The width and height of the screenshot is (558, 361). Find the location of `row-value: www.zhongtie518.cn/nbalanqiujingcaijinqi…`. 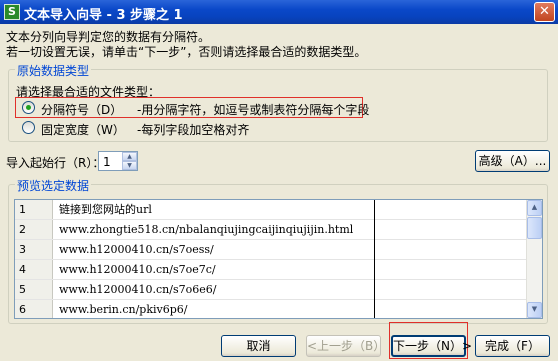

row-value: www.zhongtie518.cn/nbalanqiujingcaijinqi… is located at coordinates (206, 229).